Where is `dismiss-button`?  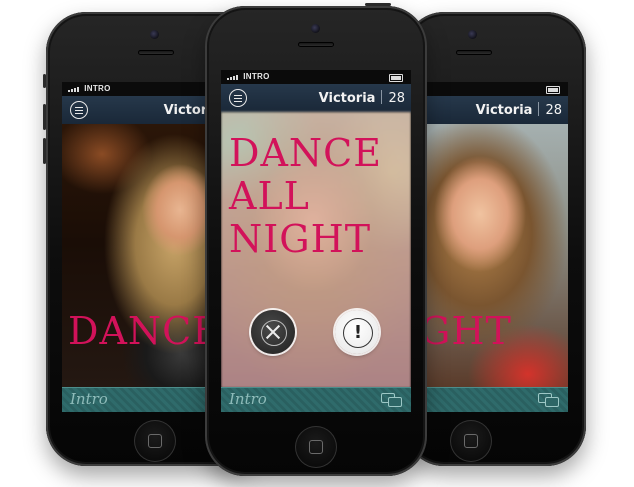
dismiss-button is located at coordinates (273, 332).